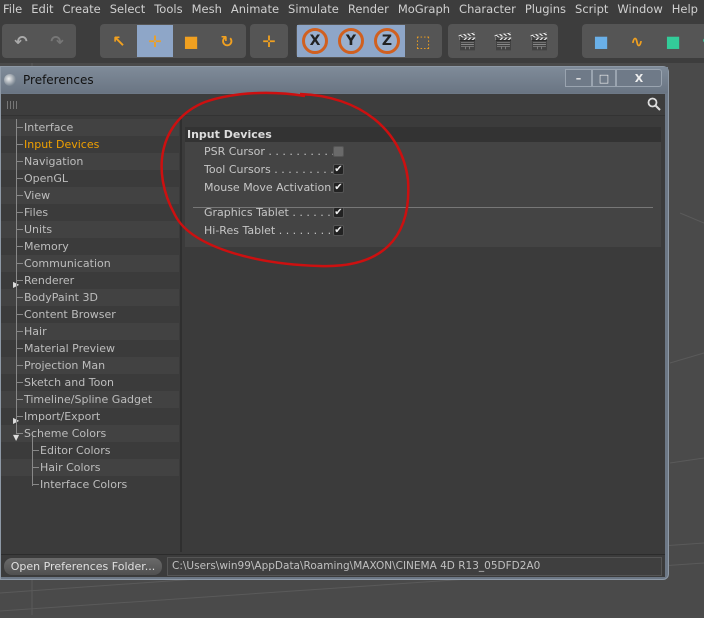 The width and height of the screenshot is (704, 618). Describe the element at coordinates (274, 212) in the screenshot. I see `option-row: Graphics Tablet . . . . . . . ✔` at that location.